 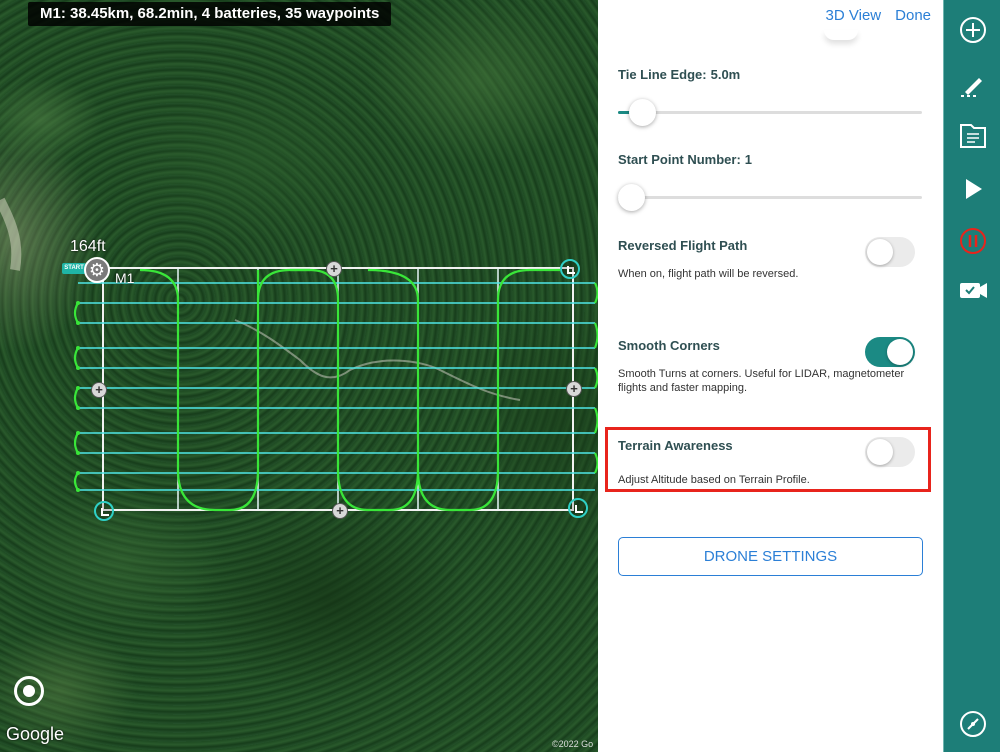 What do you see at coordinates (643, 112) in the screenshot?
I see `tie-line-edge-slider-thumb` at bounding box center [643, 112].